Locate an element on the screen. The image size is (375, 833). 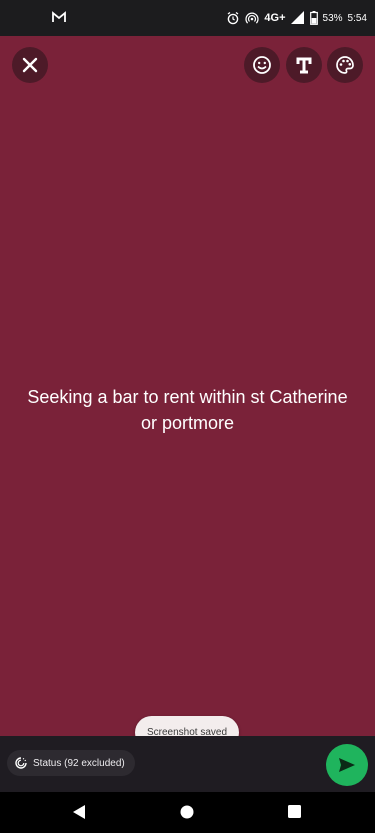
close-button is located at coordinates (30, 65).